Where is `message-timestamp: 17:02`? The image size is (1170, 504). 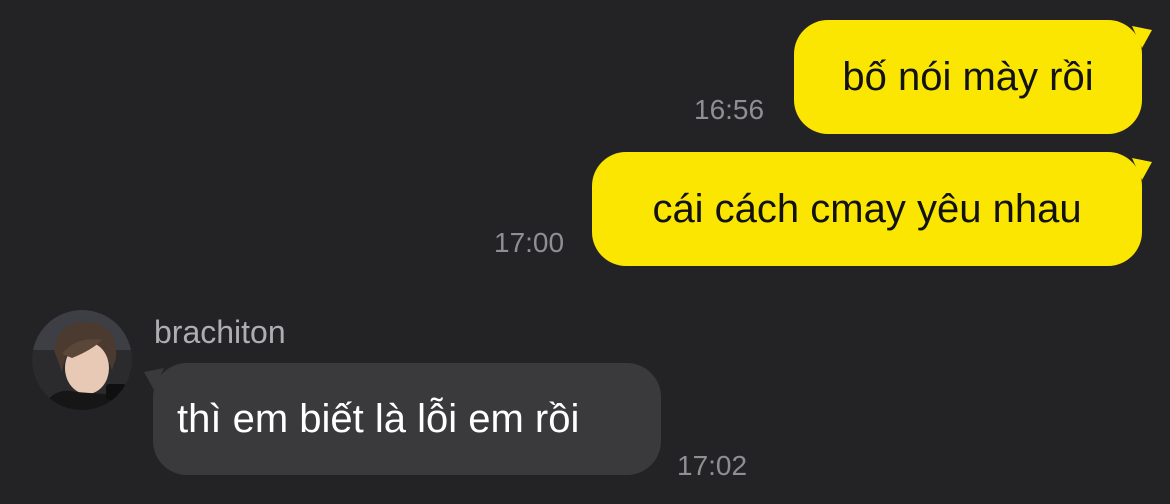 message-timestamp: 17:02 is located at coordinates (712, 465).